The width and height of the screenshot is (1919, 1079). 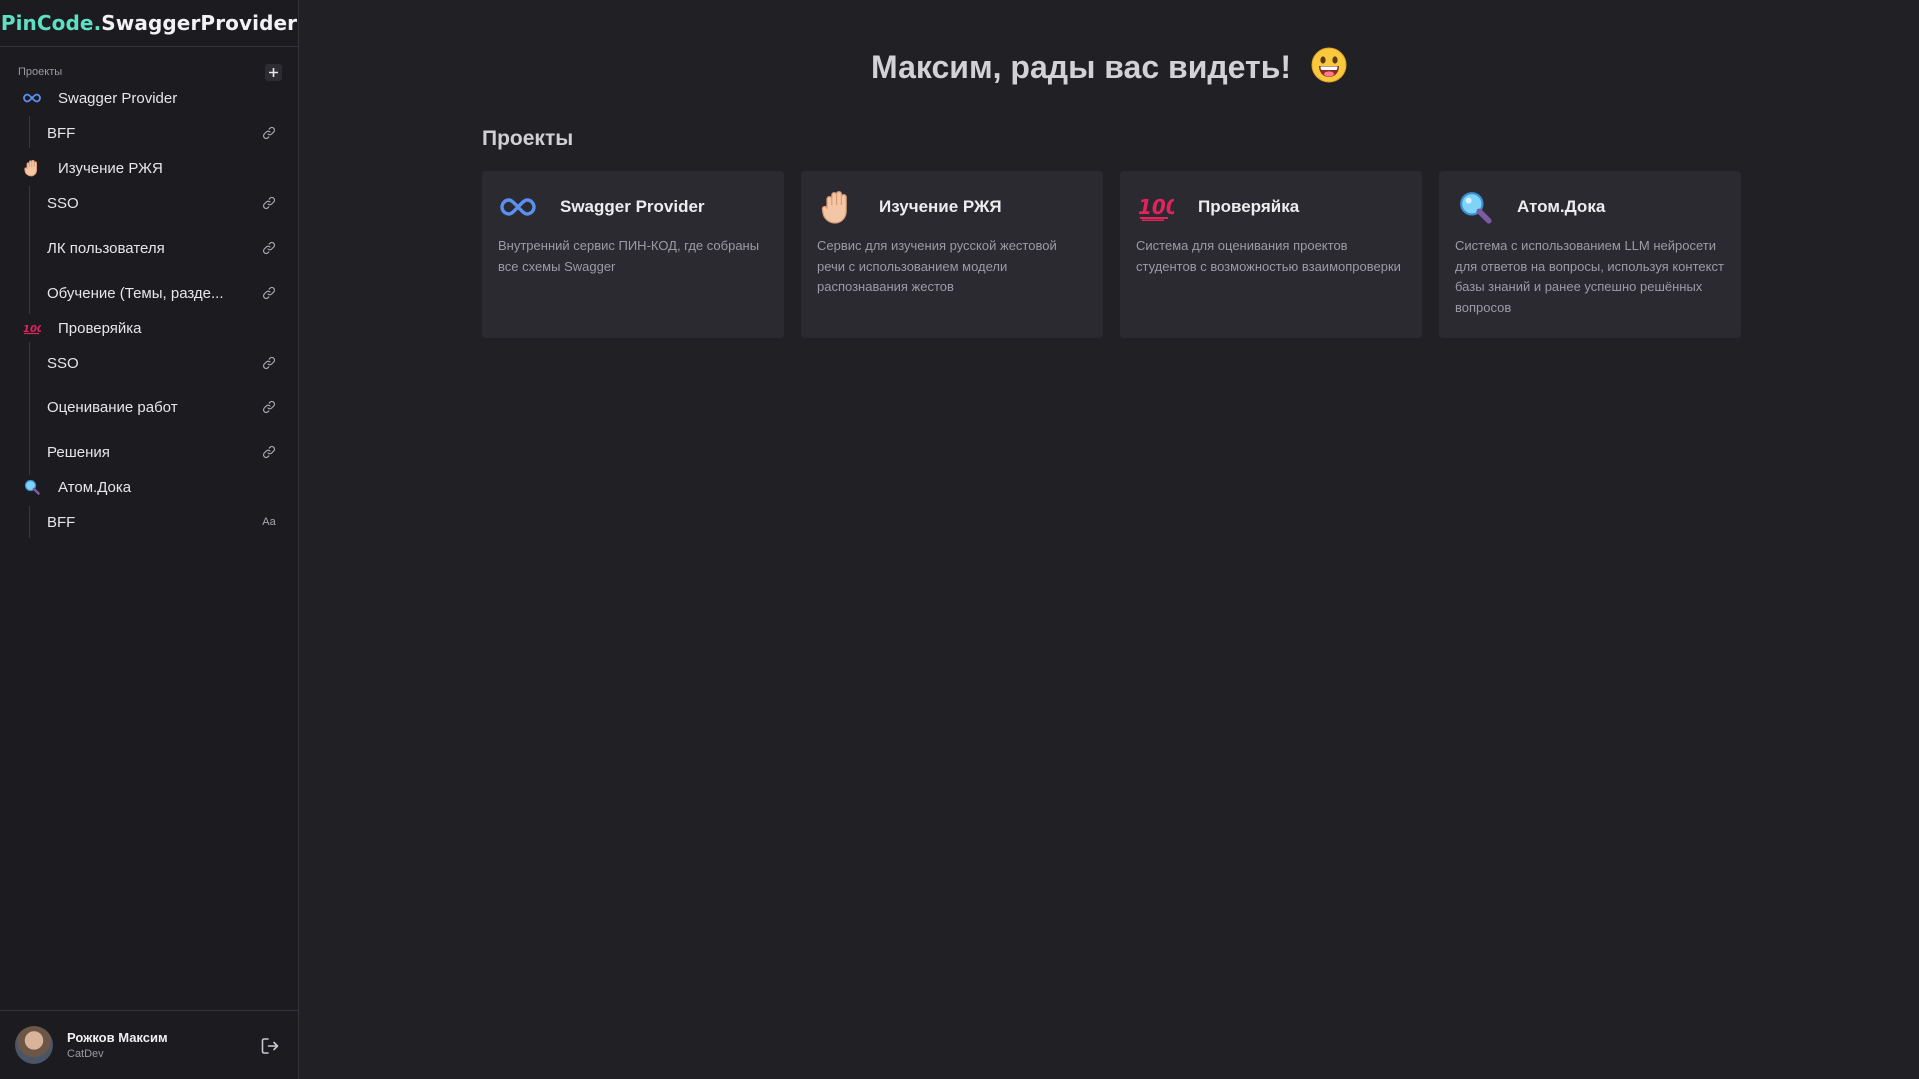 I want to click on sidebar-project-swagger-provider: Swagger Provider, so click(x=152, y=98).